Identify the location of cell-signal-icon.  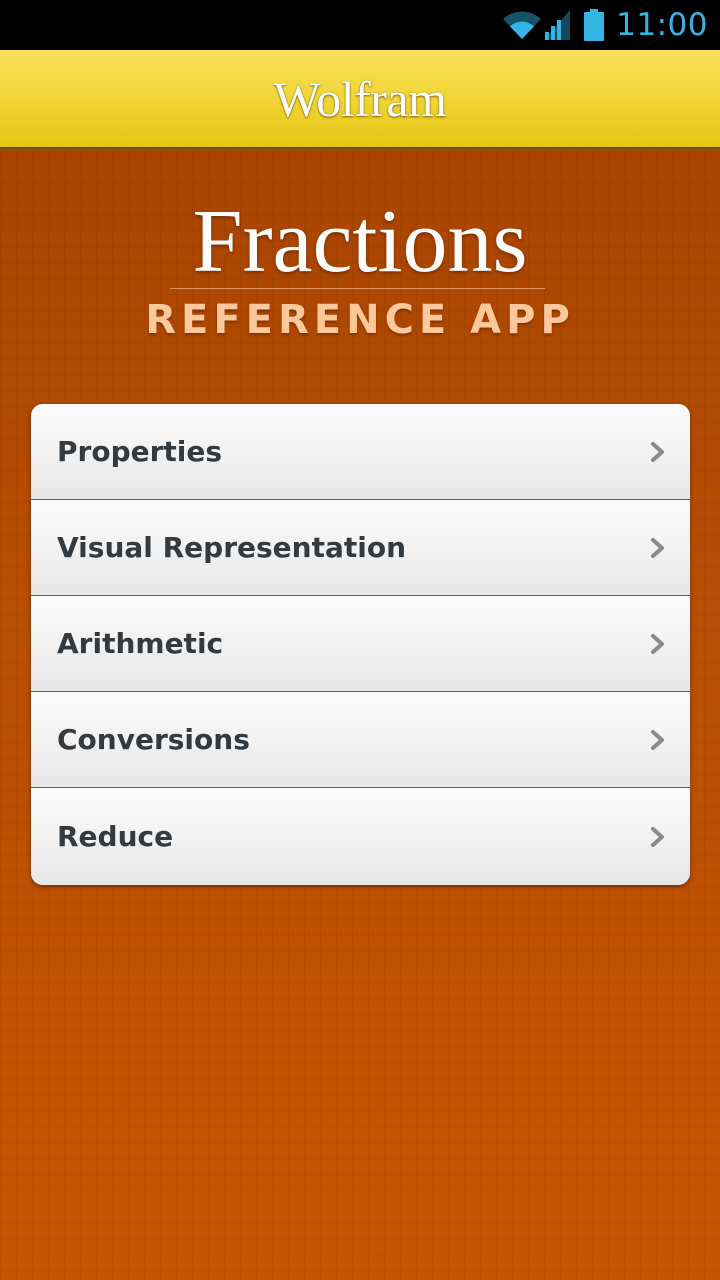
(557, 25).